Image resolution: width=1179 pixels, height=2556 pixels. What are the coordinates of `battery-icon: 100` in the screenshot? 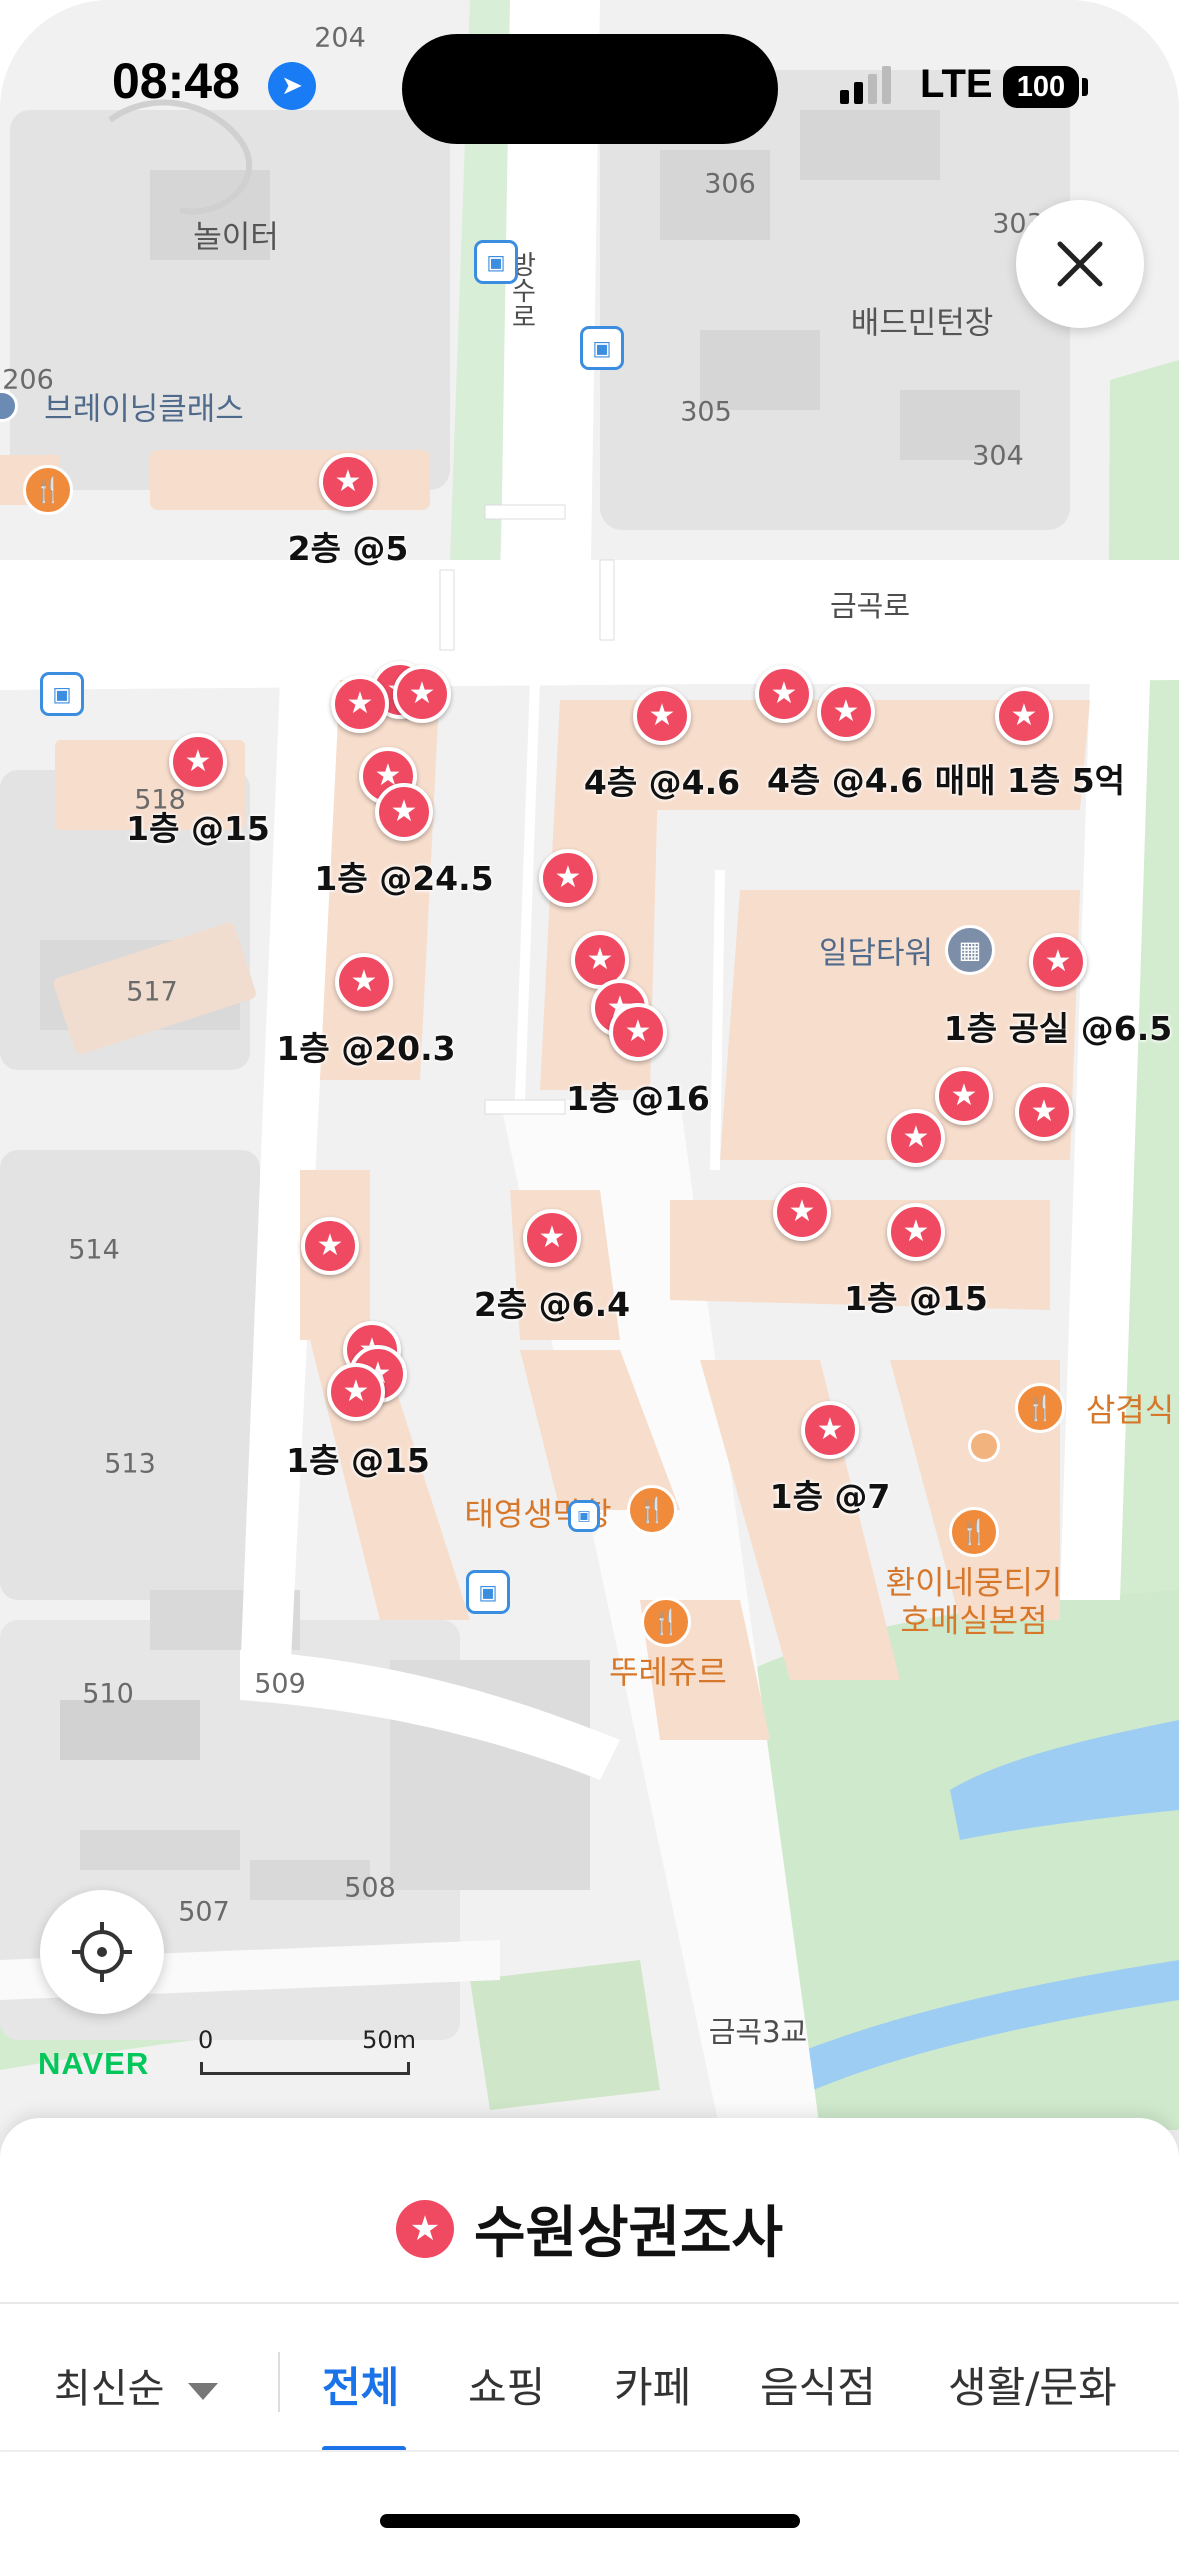 It's located at (1041, 87).